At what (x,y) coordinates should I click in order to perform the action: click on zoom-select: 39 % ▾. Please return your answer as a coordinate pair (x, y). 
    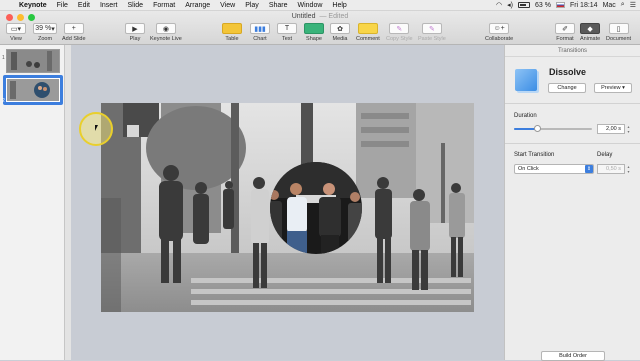
    Looking at the image, I should click on (45, 28).